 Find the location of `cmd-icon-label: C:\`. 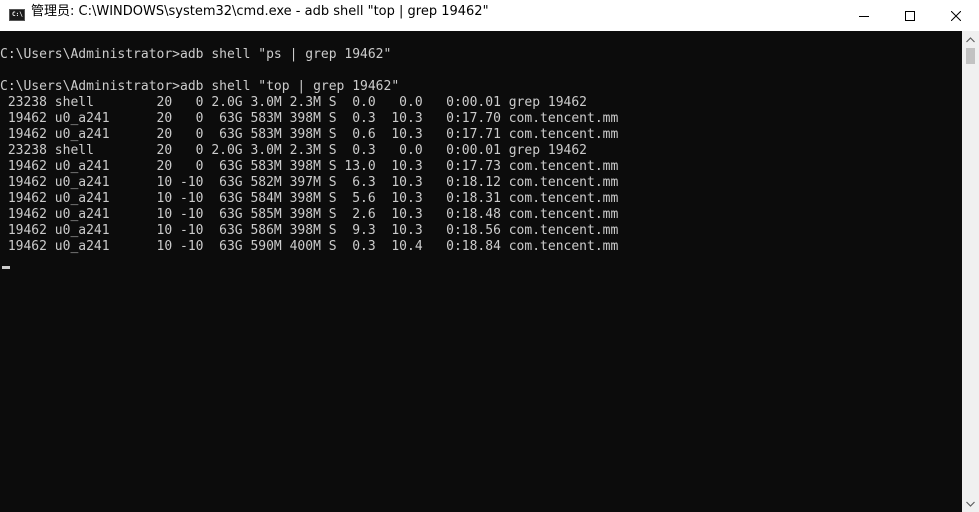

cmd-icon-label: C:\ is located at coordinates (17, 14).